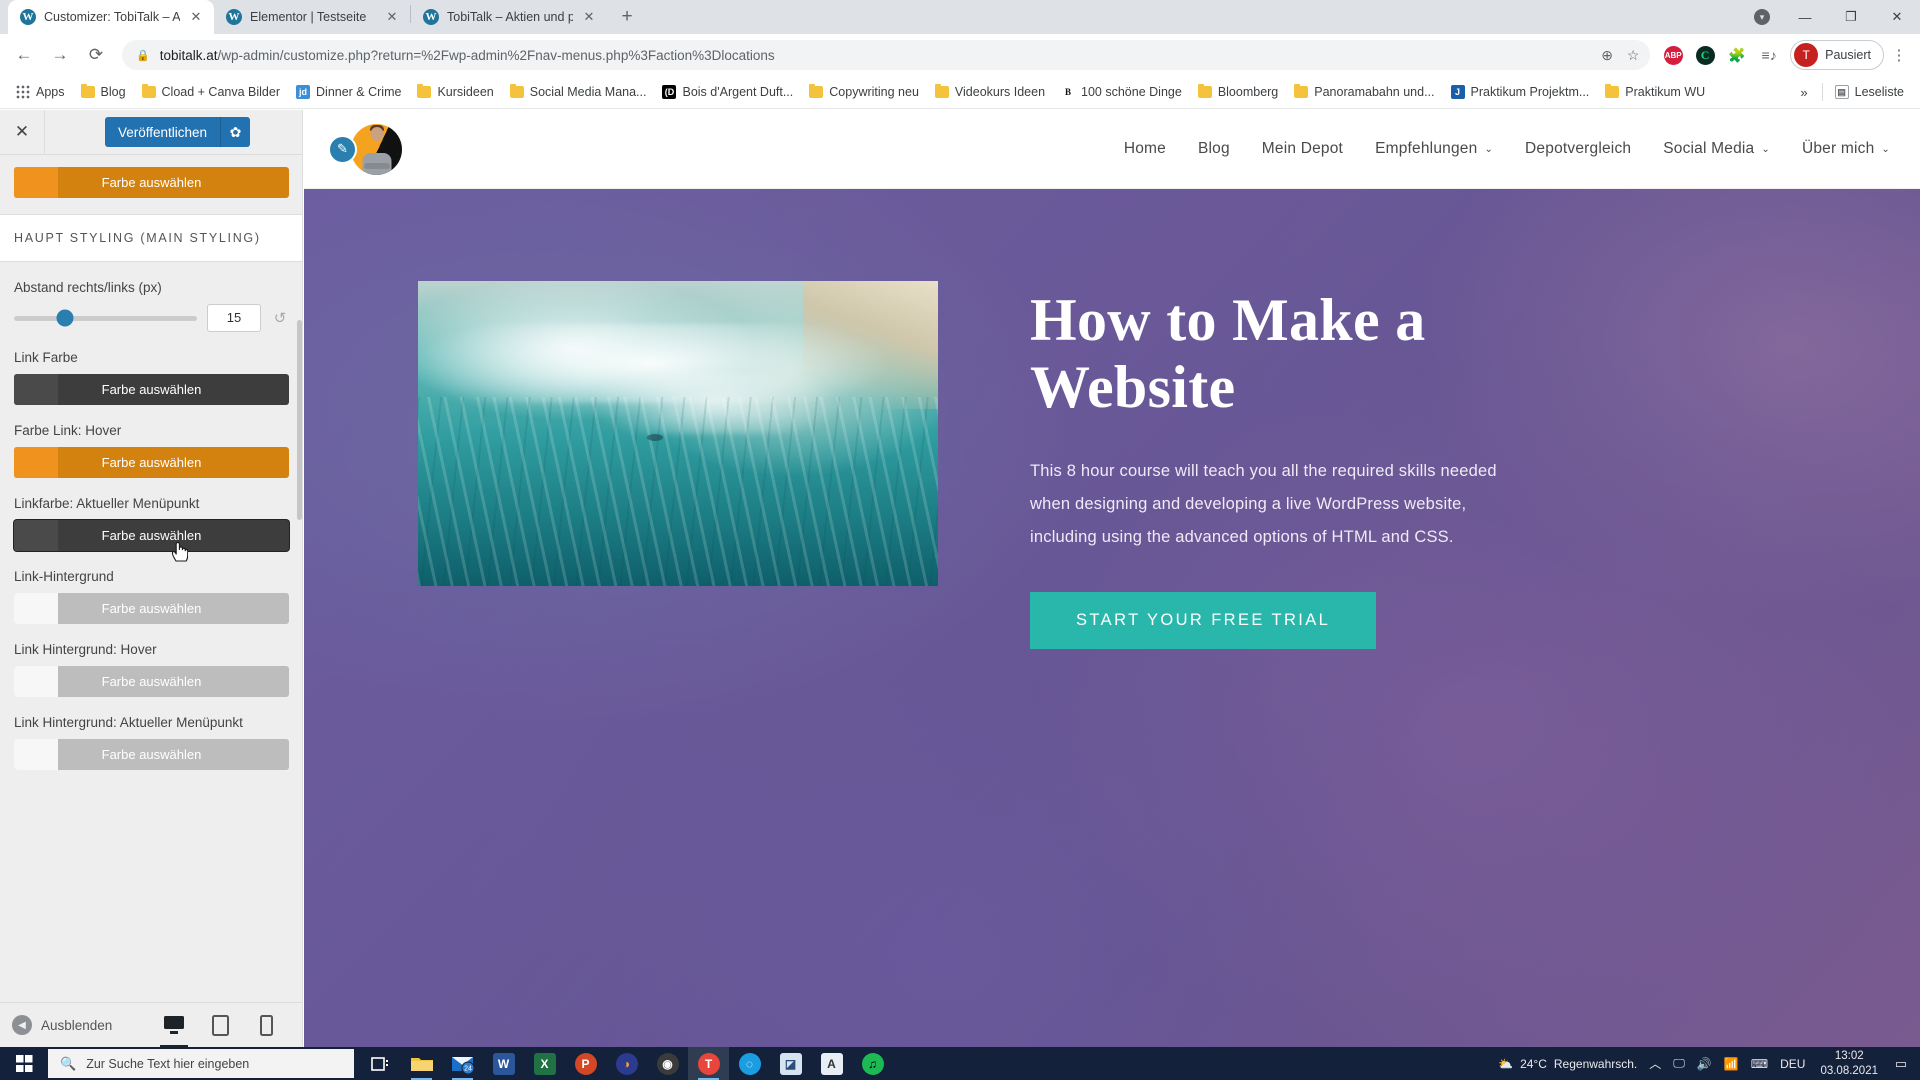  What do you see at coordinates (24, 55) in the screenshot?
I see `back-icon: ←` at bounding box center [24, 55].